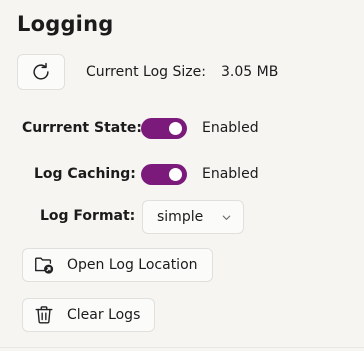 Image resolution: width=364 pixels, height=351 pixels. Describe the element at coordinates (164, 128) in the screenshot. I see `current-state-toggle` at that location.